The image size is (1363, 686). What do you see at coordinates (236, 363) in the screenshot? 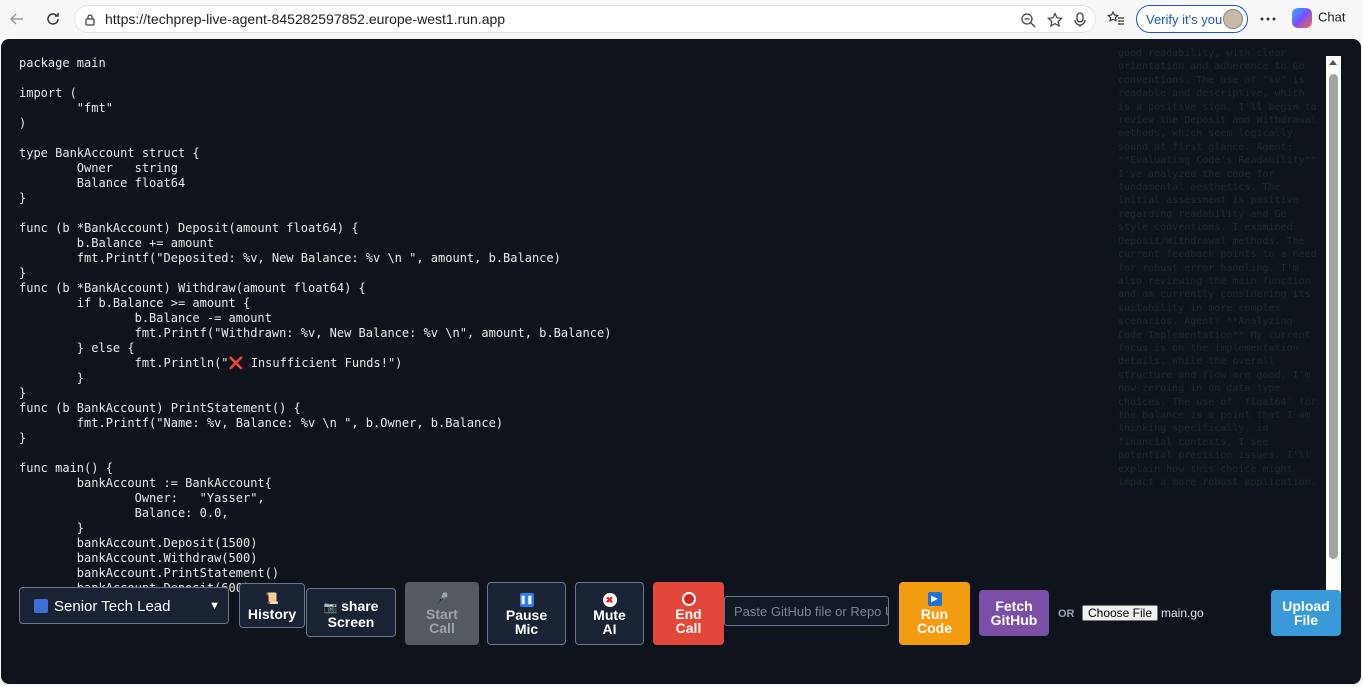
I see `cross-mark-icon: ❌` at bounding box center [236, 363].